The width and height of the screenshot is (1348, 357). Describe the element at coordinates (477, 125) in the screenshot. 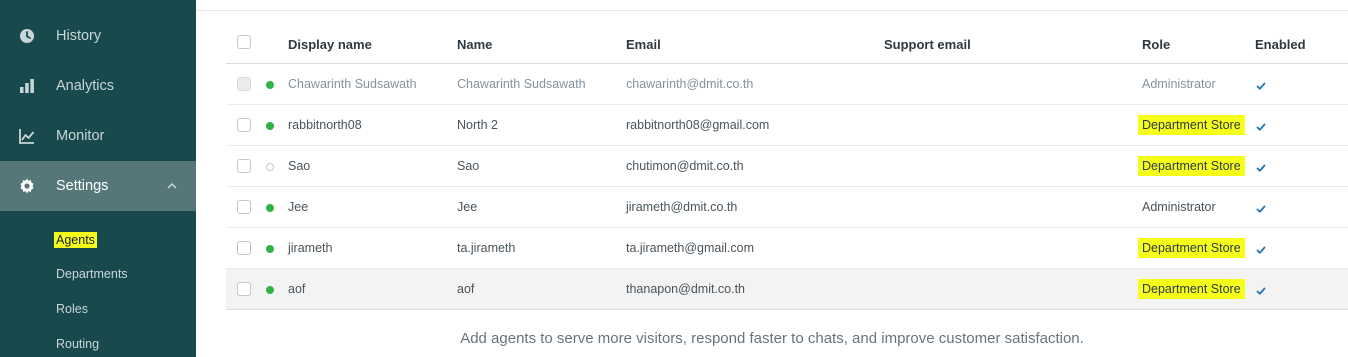

I see `cell-name: North 2` at that location.